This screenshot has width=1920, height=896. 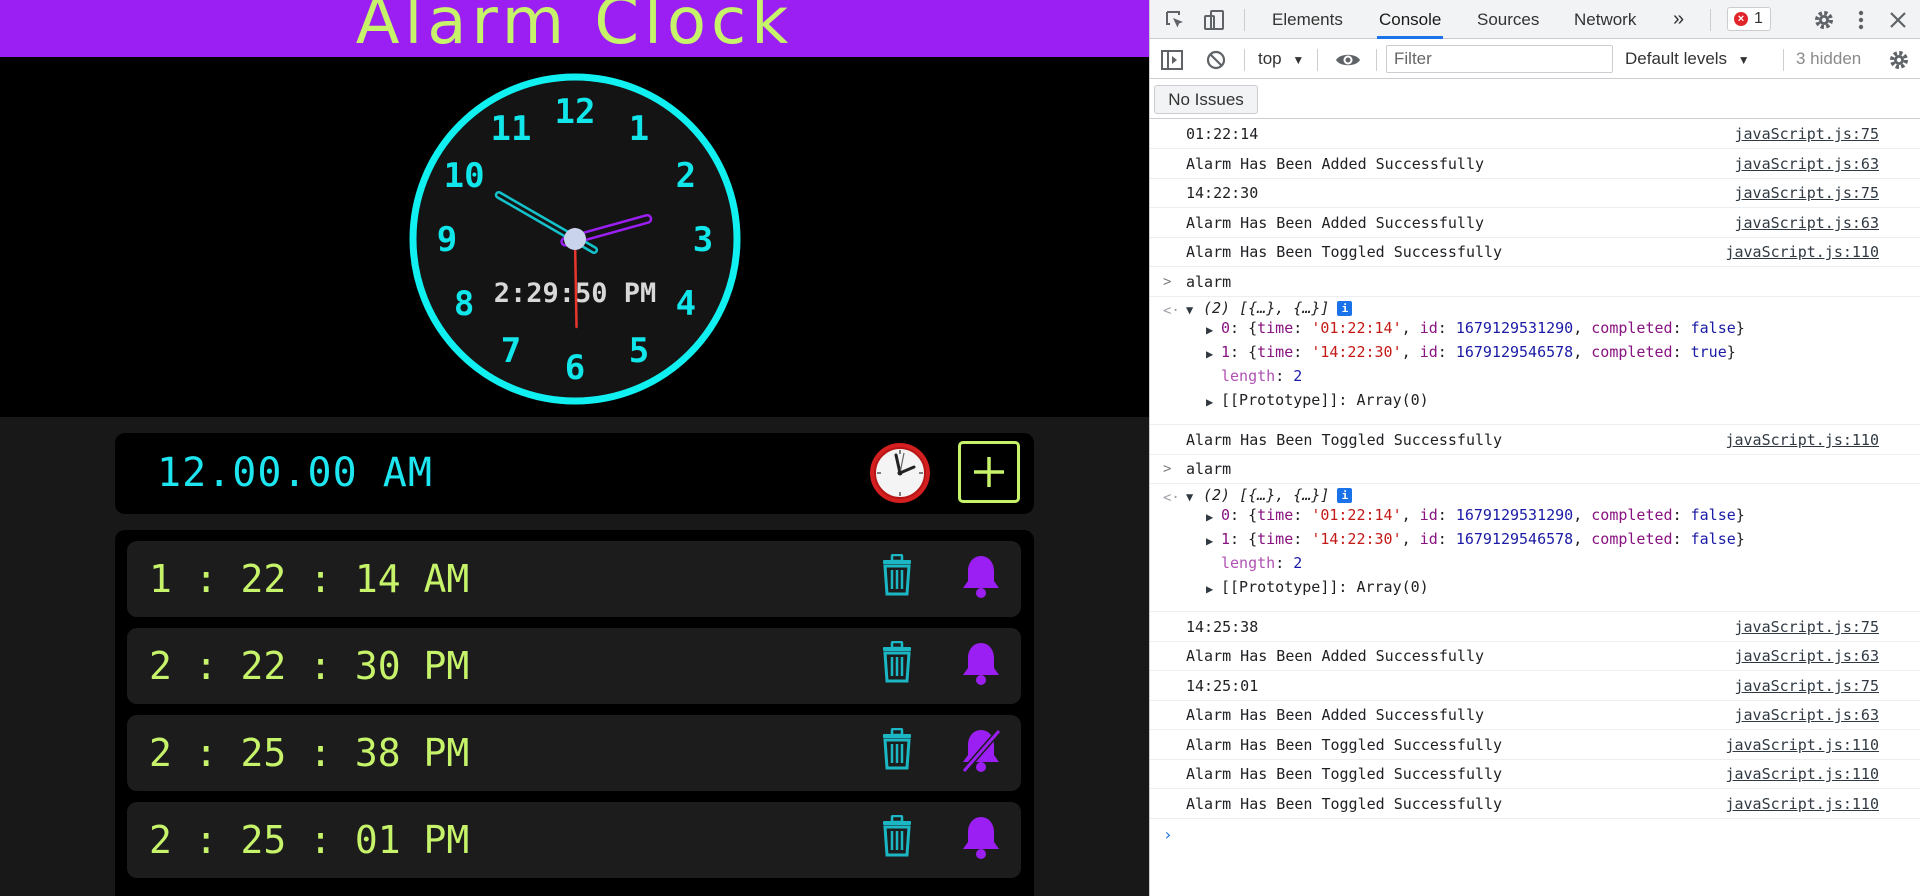 What do you see at coordinates (295, 473) in the screenshot?
I see `alarm-time-input: 12.00.00 AM` at bounding box center [295, 473].